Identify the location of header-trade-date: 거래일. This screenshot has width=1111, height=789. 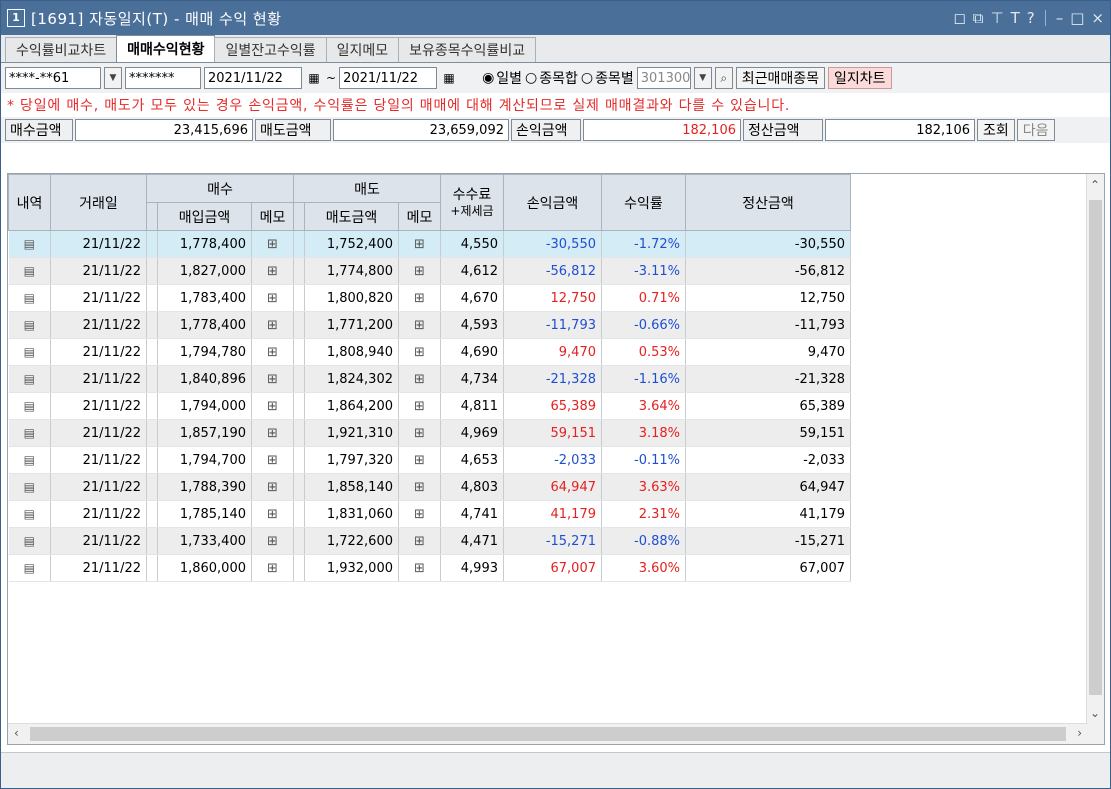
(98, 202).